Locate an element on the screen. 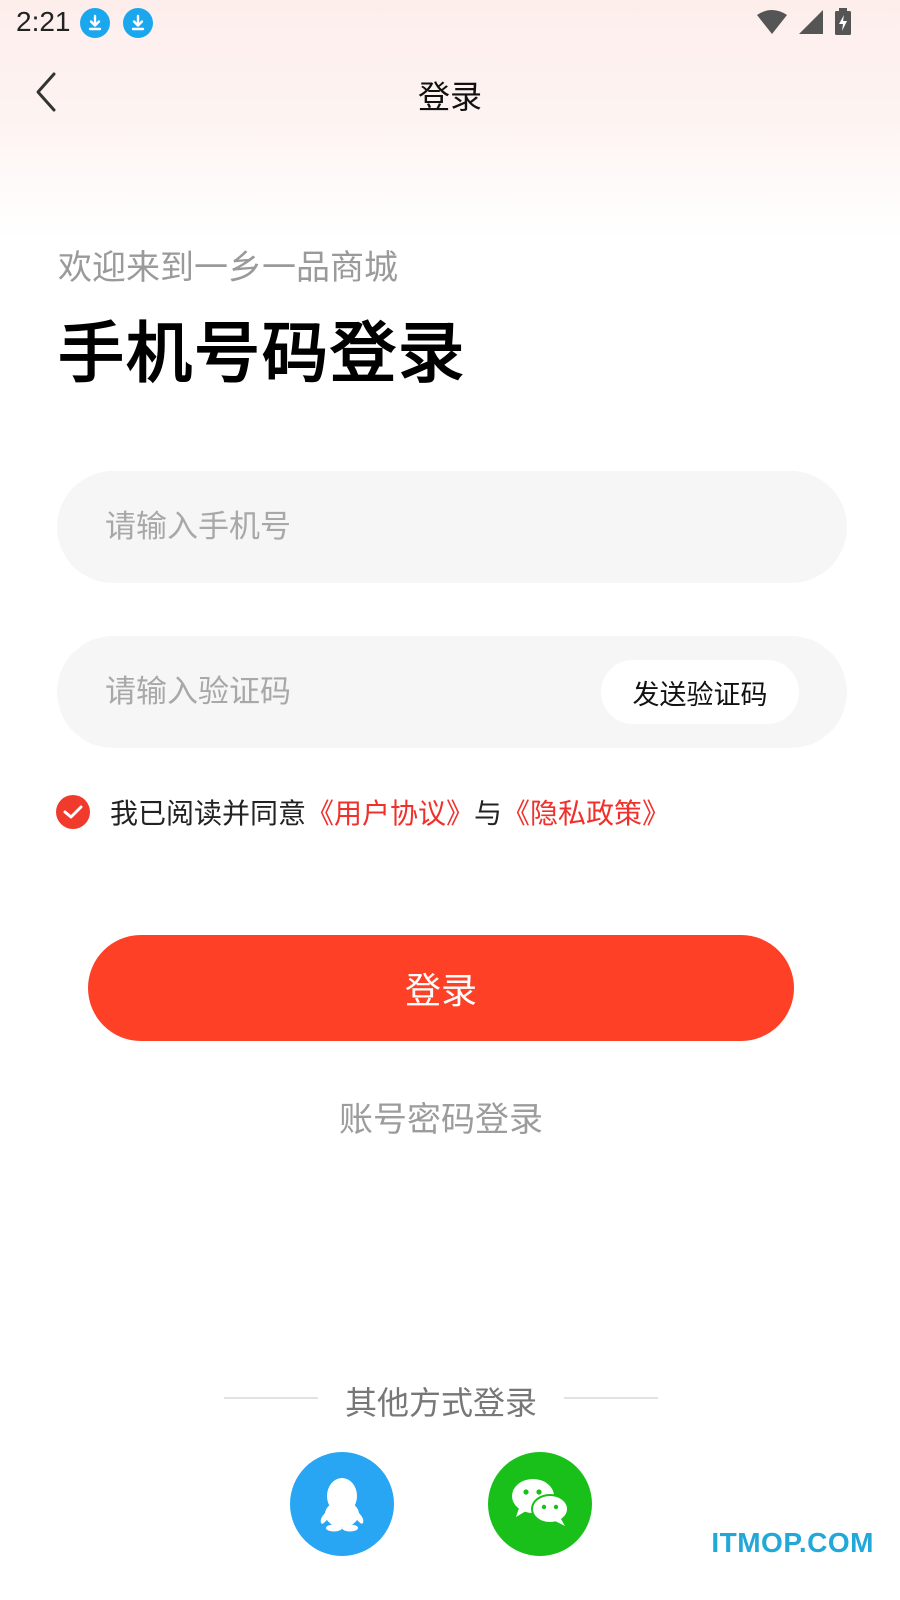 This screenshot has width=900, height=1600. watermark-text: ITMOP.COM is located at coordinates (792, 1542).